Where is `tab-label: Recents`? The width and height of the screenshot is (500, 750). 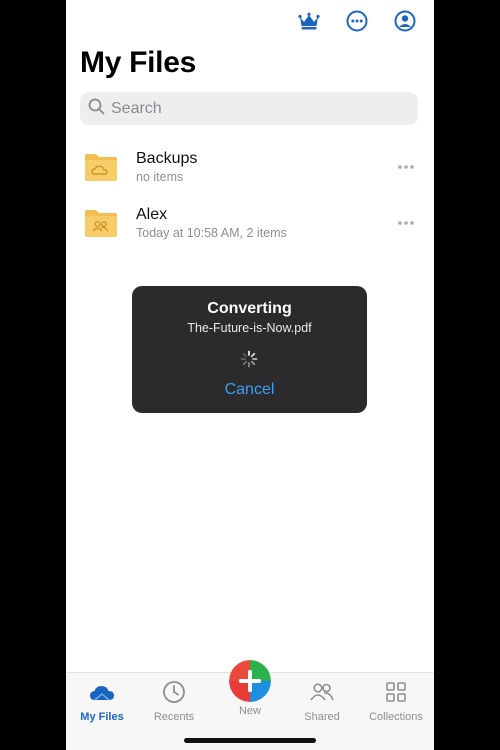
tab-label: Recents is located at coordinates (174, 717).